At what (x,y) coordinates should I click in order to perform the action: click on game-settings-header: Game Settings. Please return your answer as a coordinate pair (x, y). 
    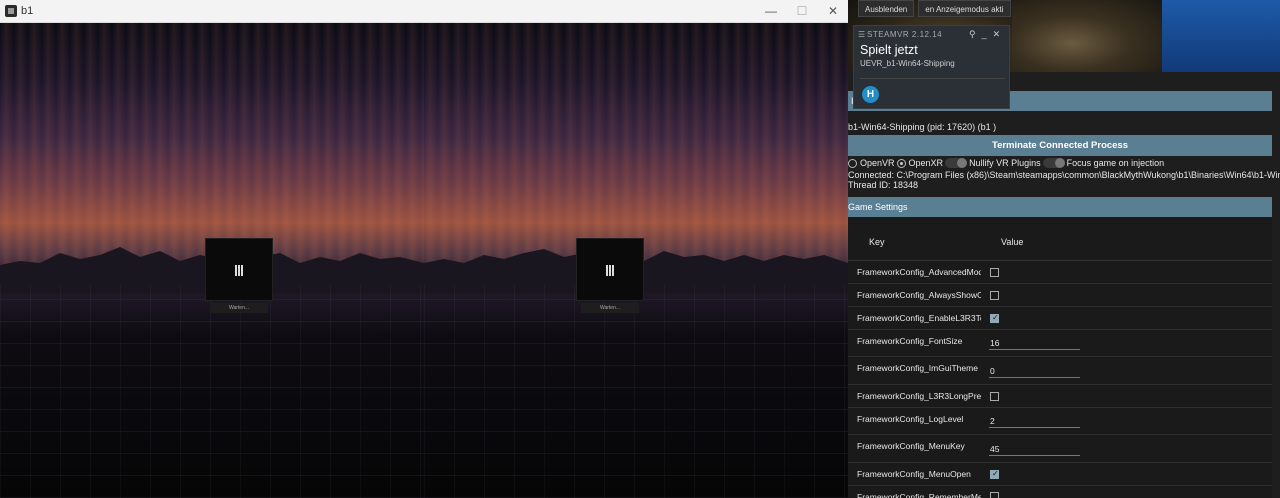
    Looking at the image, I should click on (1060, 207).